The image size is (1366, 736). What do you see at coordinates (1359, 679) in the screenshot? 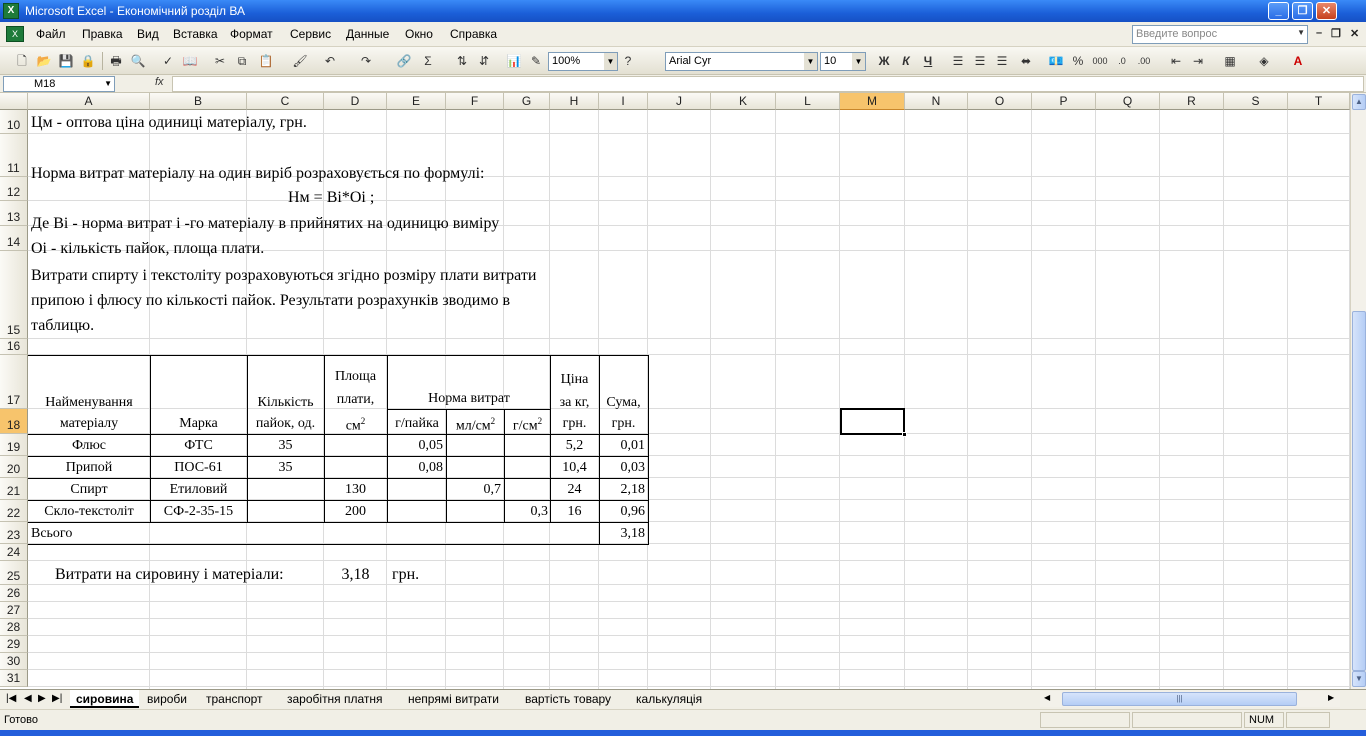
I see `scroll-down-icon: ▼` at bounding box center [1359, 679].